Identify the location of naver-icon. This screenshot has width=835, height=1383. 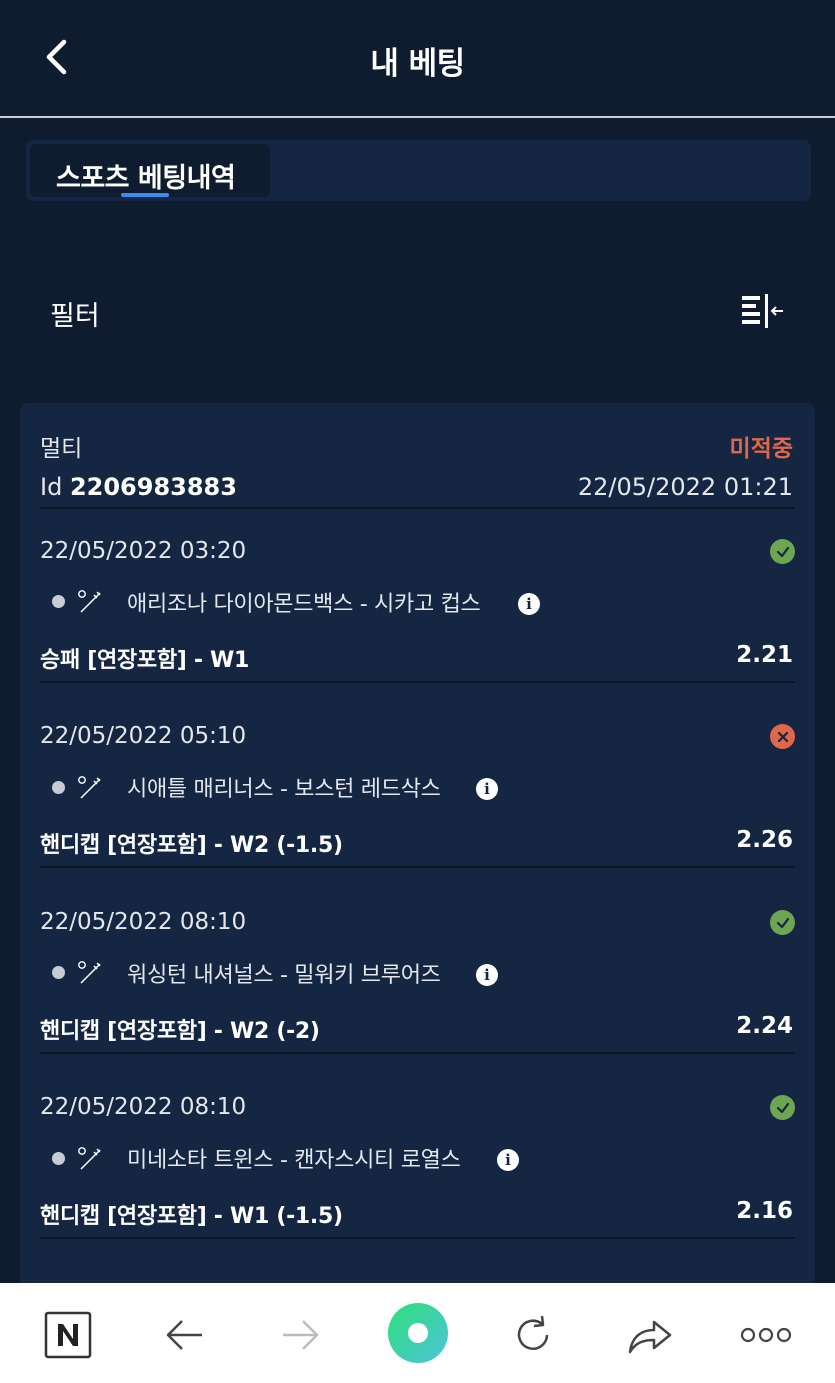
(68, 1335).